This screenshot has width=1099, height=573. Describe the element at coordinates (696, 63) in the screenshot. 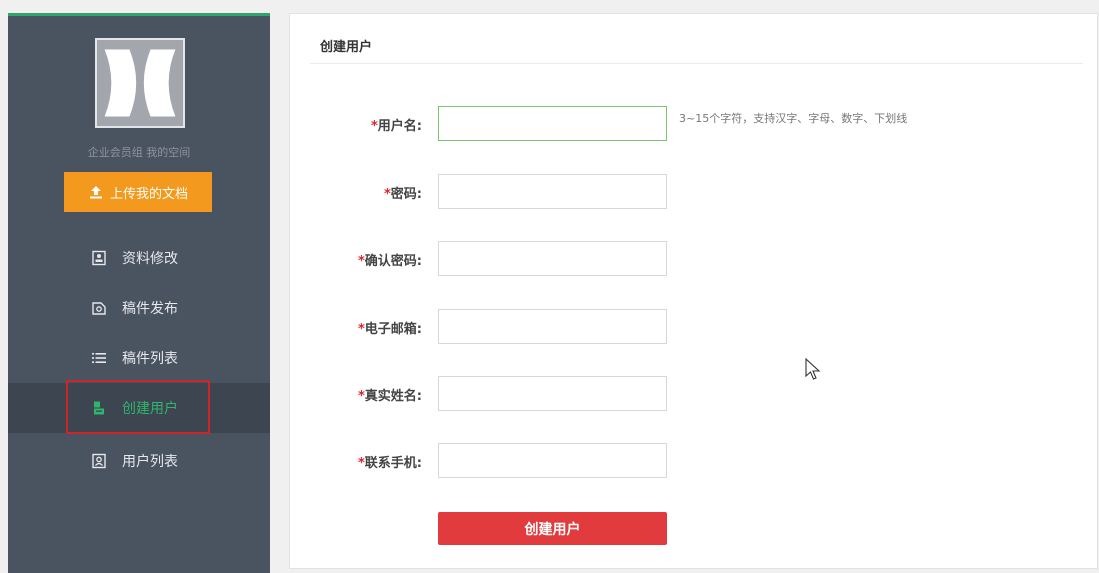

I see `title-divider` at that location.